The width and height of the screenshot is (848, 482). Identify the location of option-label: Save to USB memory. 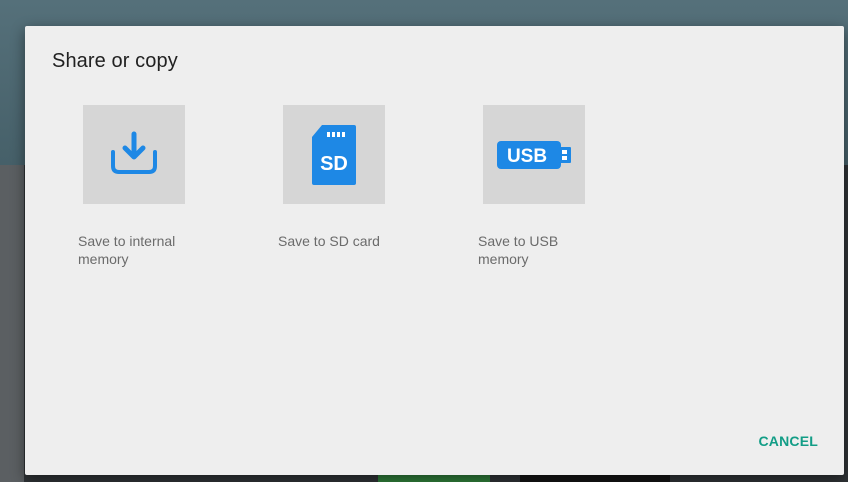
(518, 250).